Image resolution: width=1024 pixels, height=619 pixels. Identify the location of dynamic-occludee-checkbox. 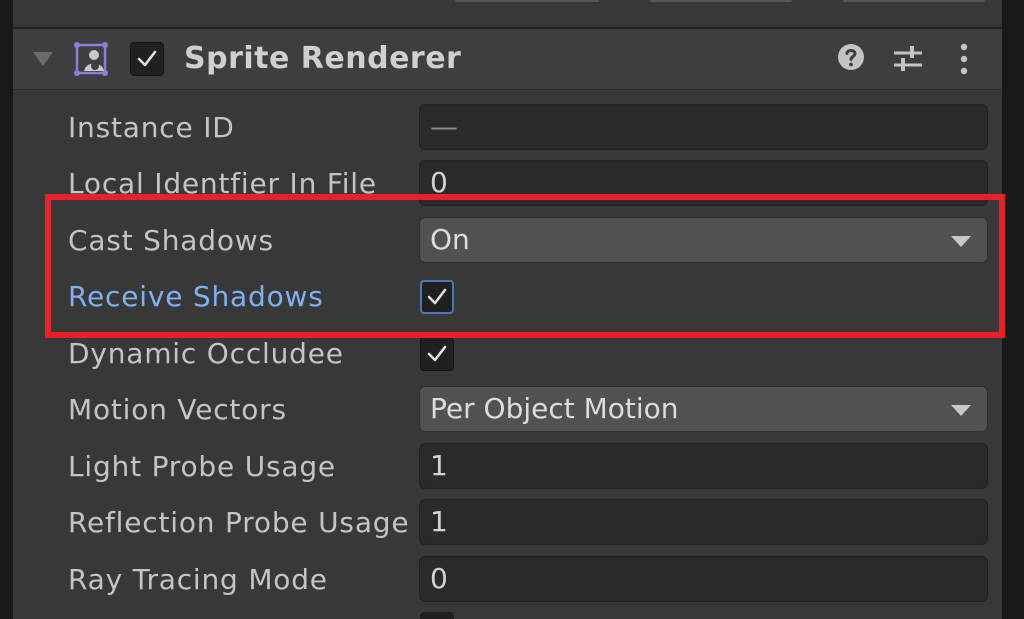
(437, 354).